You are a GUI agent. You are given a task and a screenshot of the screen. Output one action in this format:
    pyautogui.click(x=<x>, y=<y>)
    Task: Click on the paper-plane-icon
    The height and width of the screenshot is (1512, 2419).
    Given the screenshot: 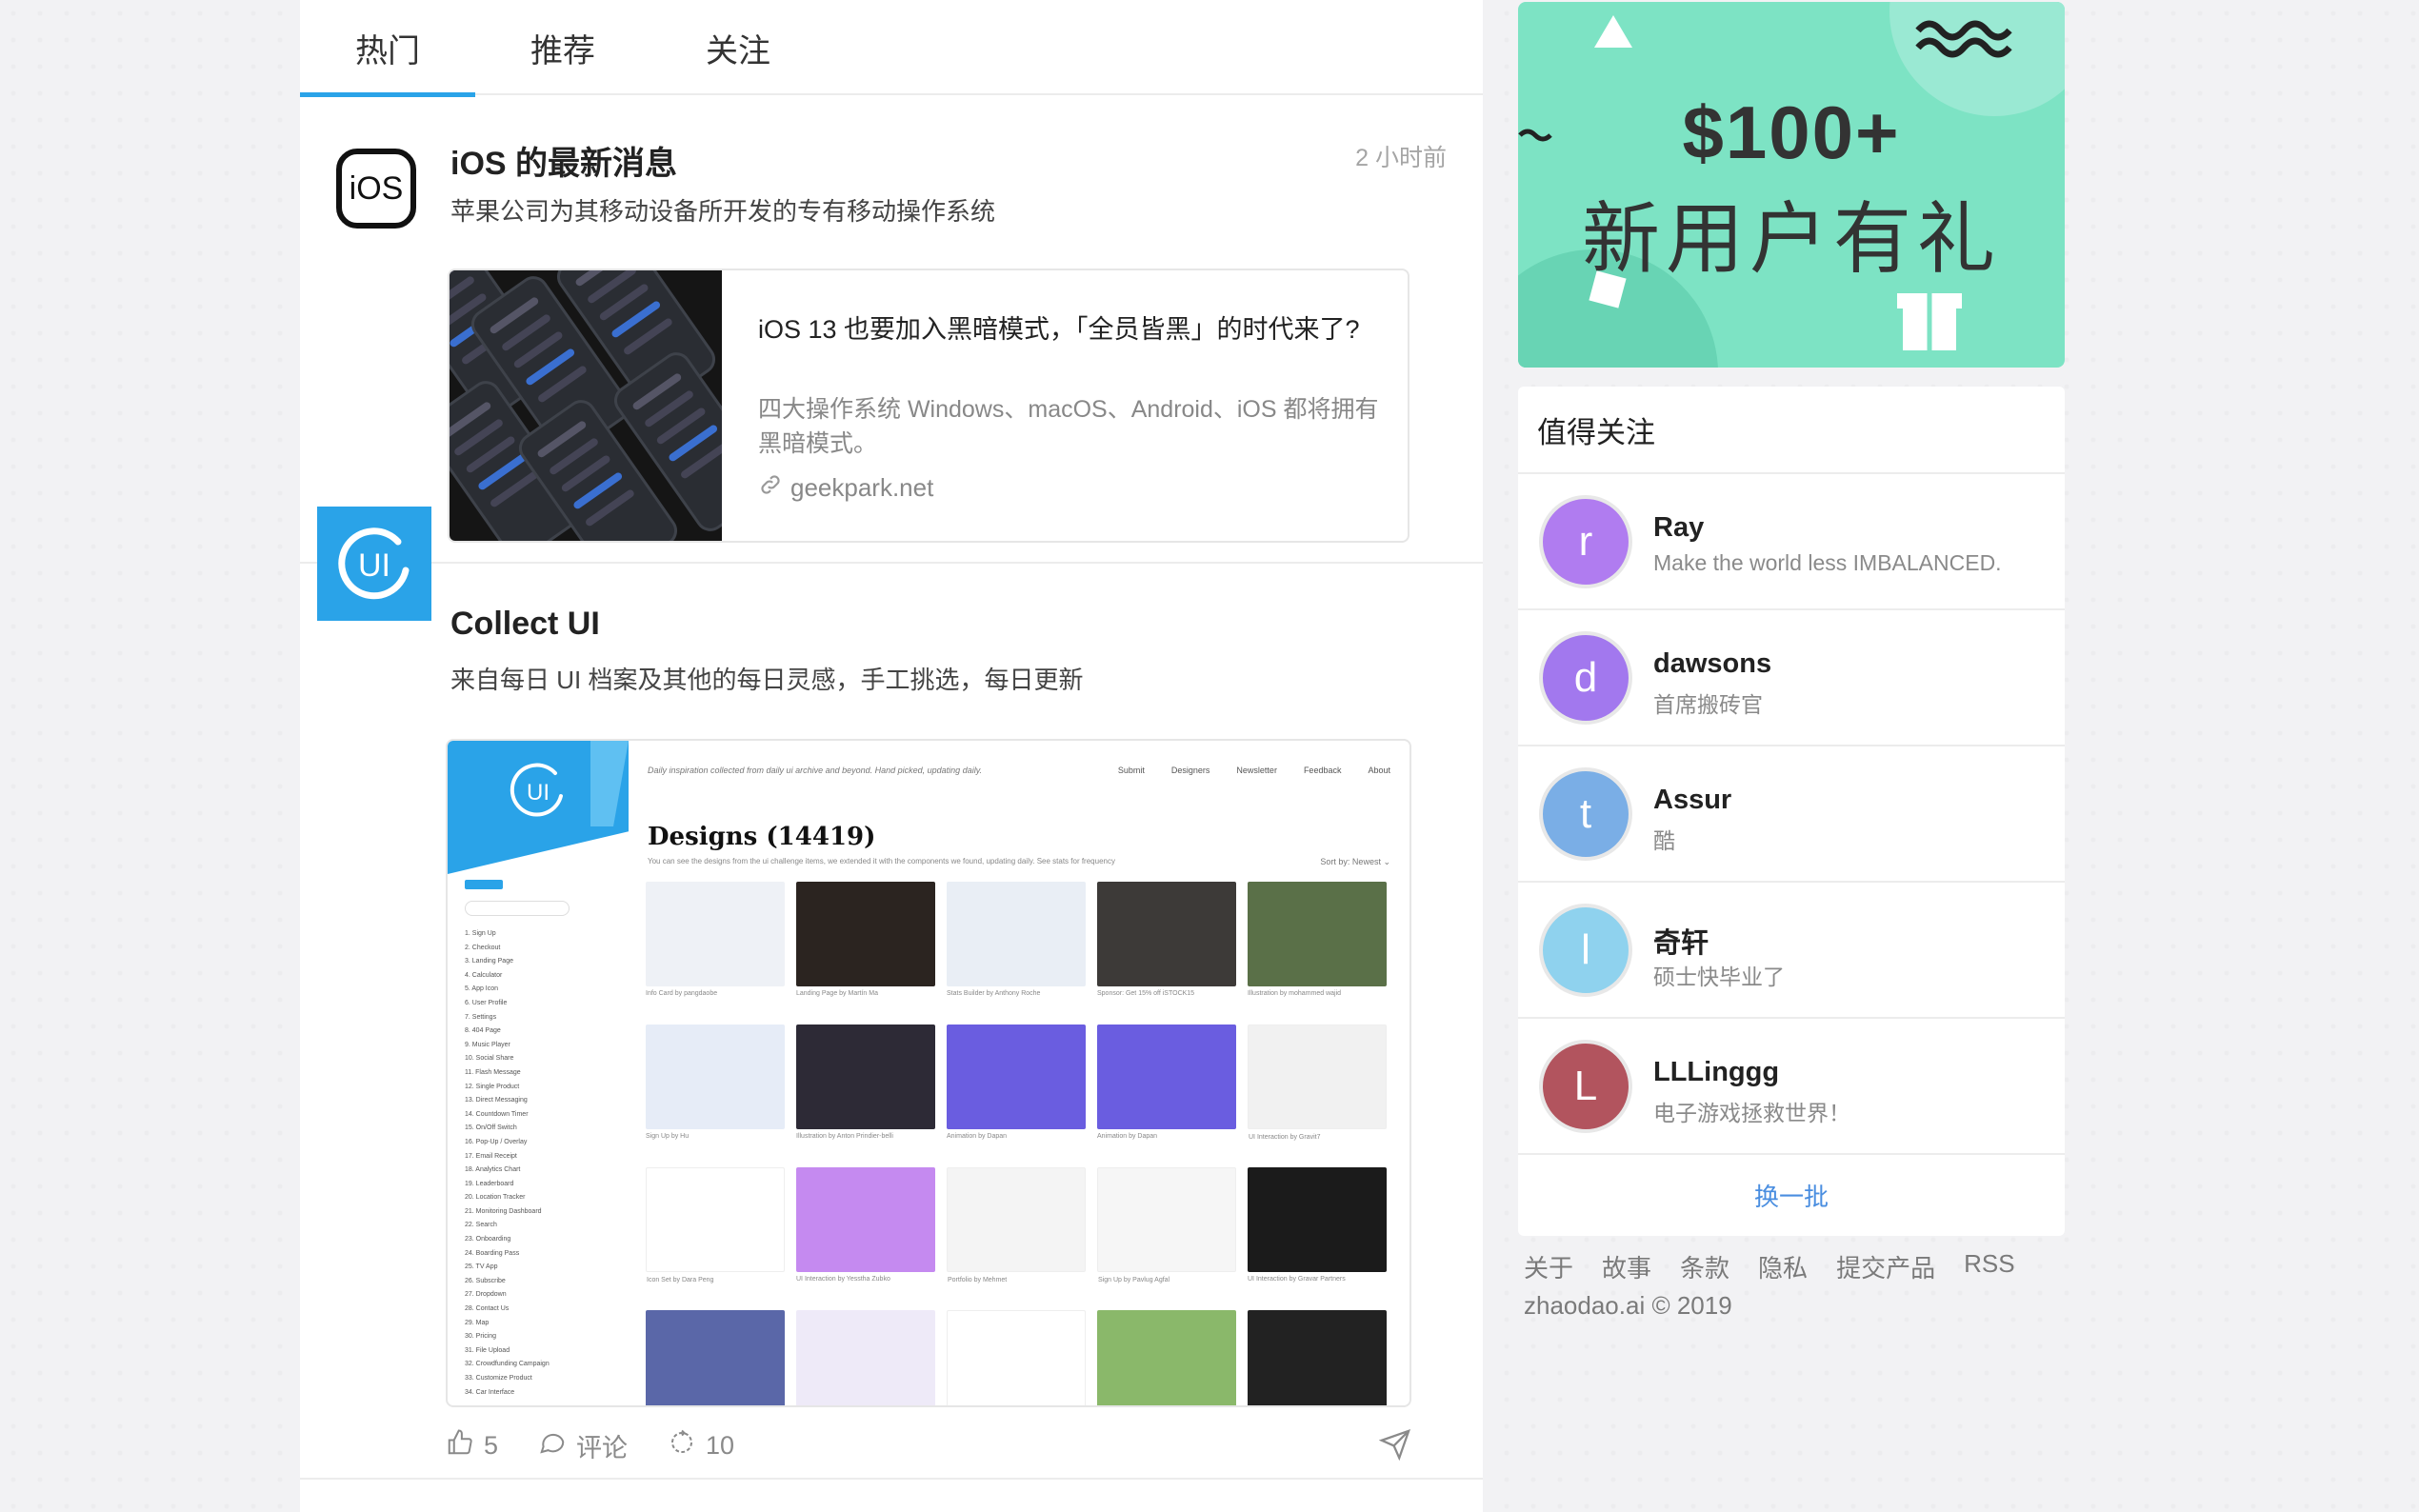 What is the action you would take?
    pyautogui.click(x=1394, y=1447)
    